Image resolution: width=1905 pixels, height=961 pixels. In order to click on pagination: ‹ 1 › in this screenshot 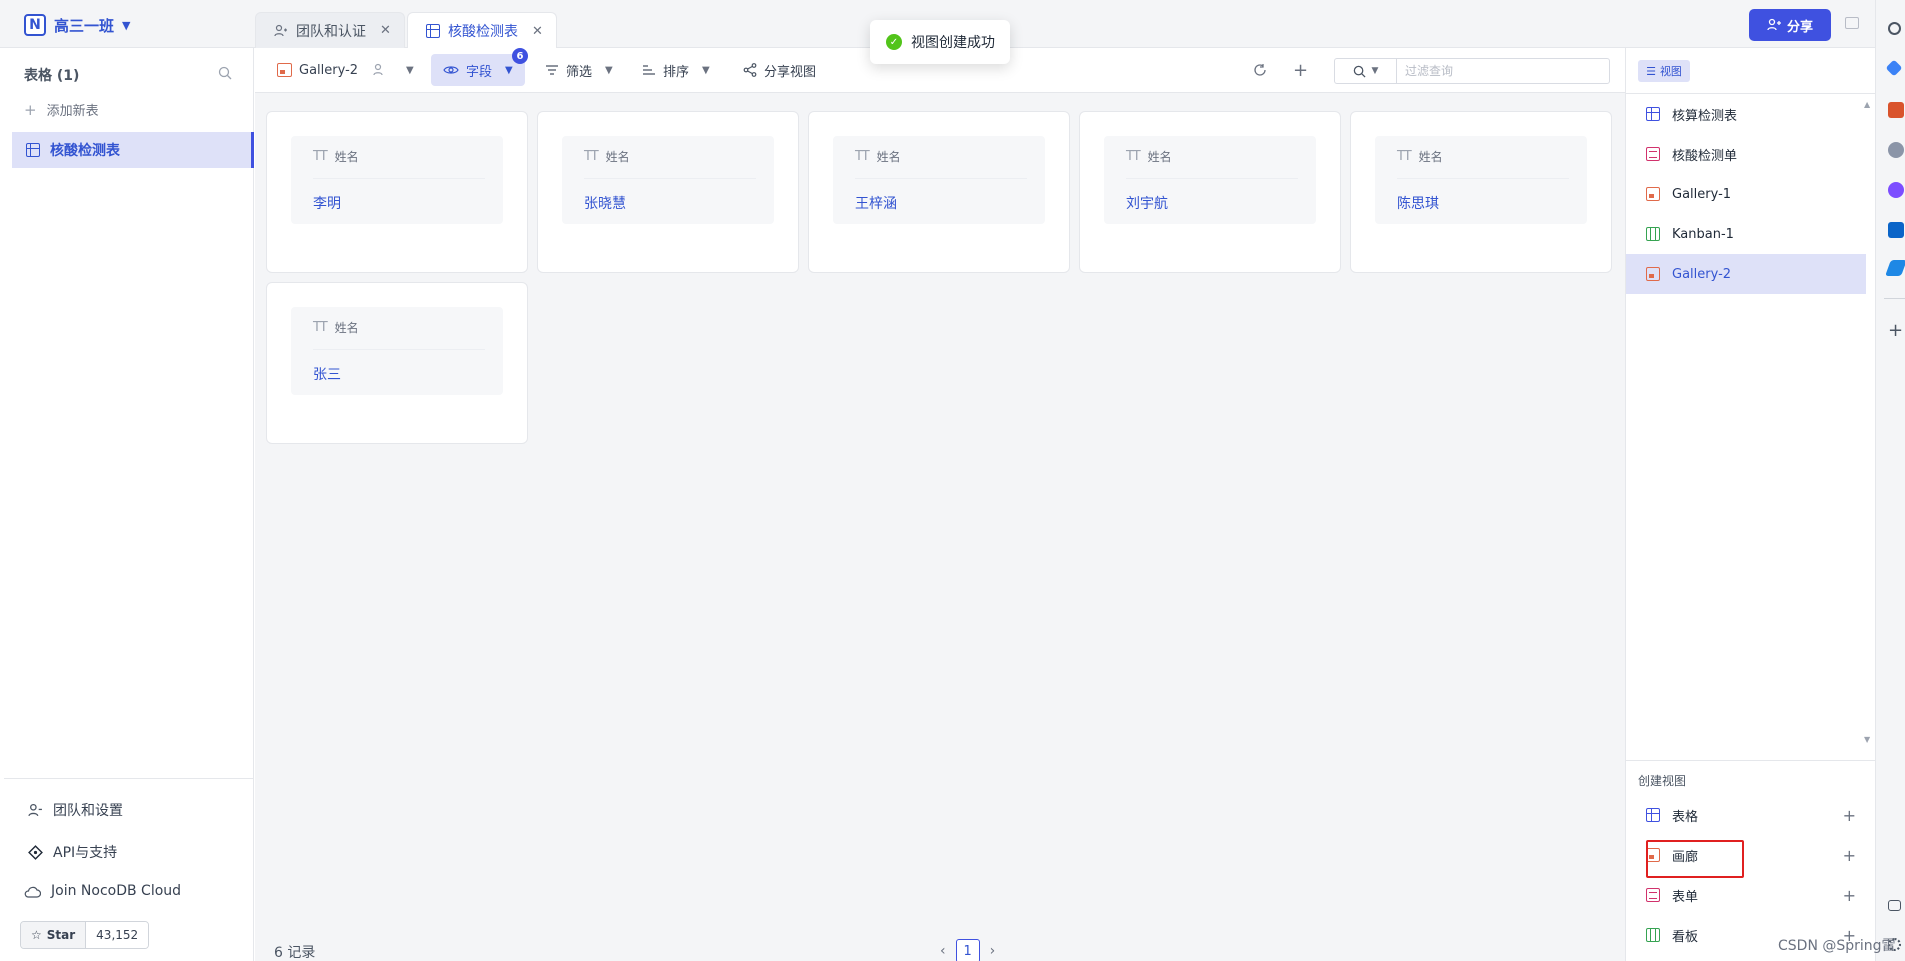, I will do `click(967, 950)`.